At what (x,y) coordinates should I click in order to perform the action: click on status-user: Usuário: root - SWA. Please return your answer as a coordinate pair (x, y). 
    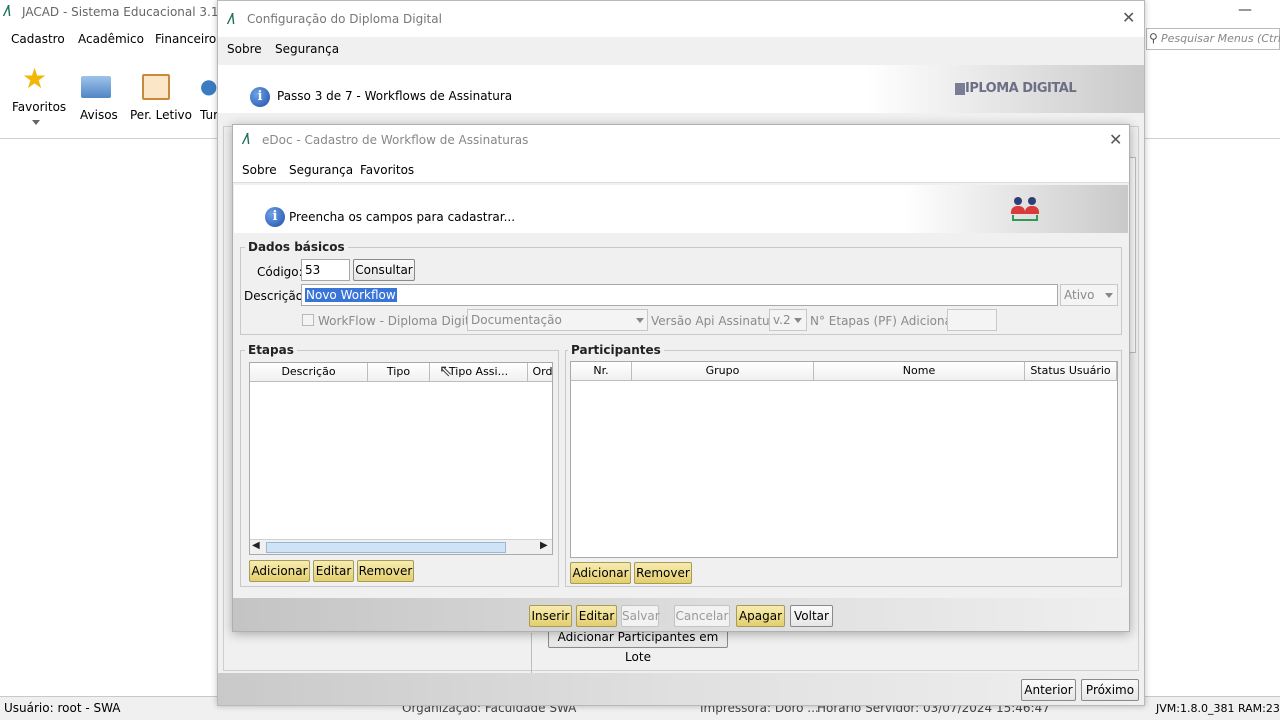
    Looking at the image, I should click on (62, 708).